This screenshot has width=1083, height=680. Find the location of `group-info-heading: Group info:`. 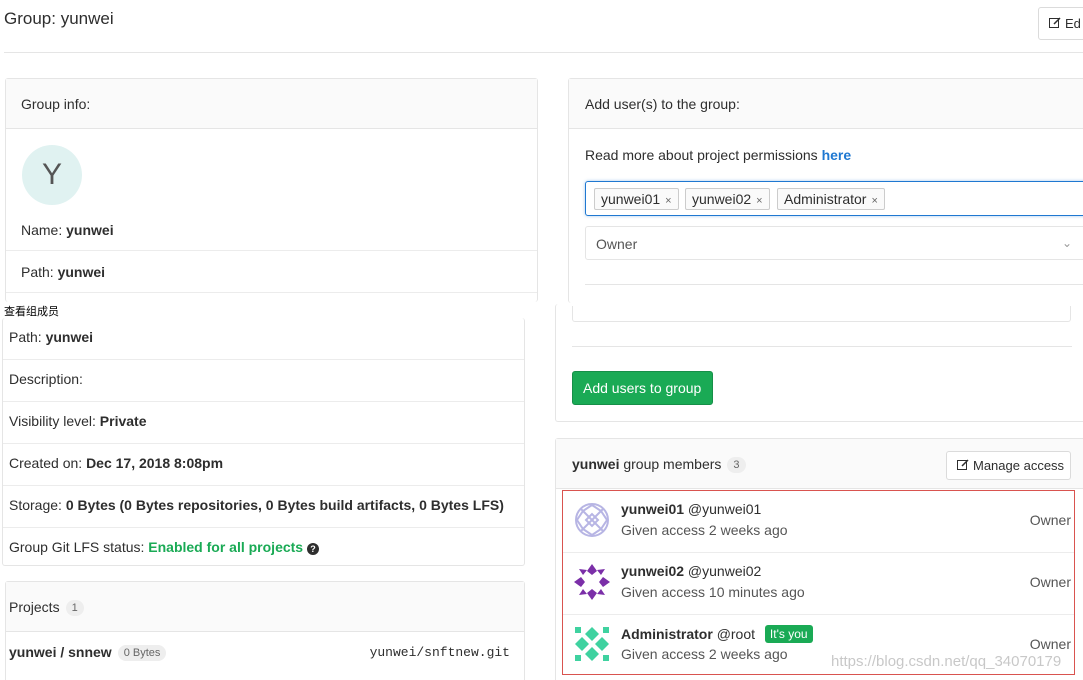

group-info-heading: Group info: is located at coordinates (271, 104).